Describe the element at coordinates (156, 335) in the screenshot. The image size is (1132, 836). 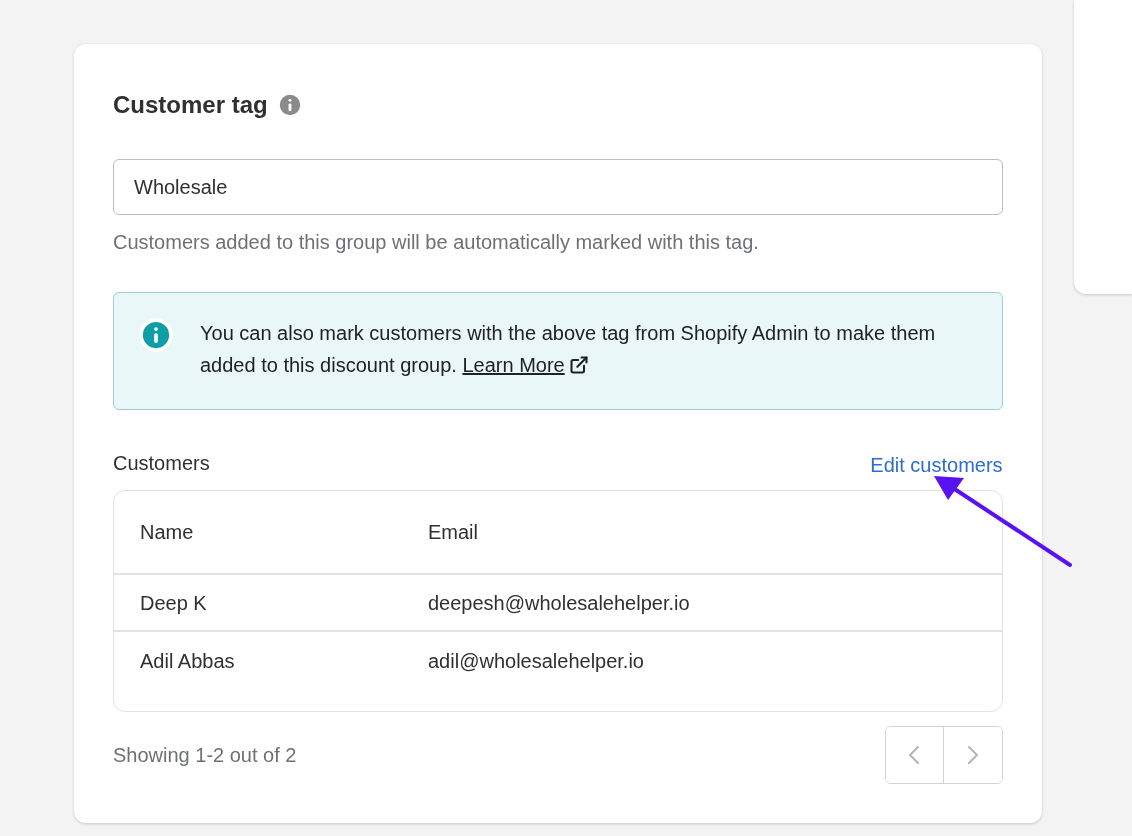
I see `info-icon` at that location.